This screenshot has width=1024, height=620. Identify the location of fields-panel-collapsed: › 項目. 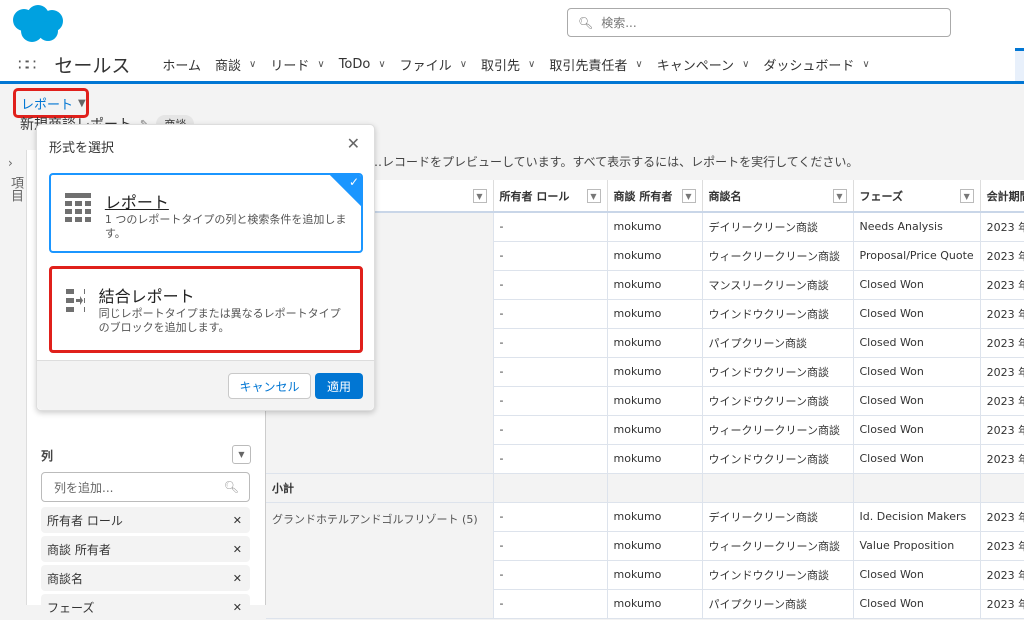
(13, 377).